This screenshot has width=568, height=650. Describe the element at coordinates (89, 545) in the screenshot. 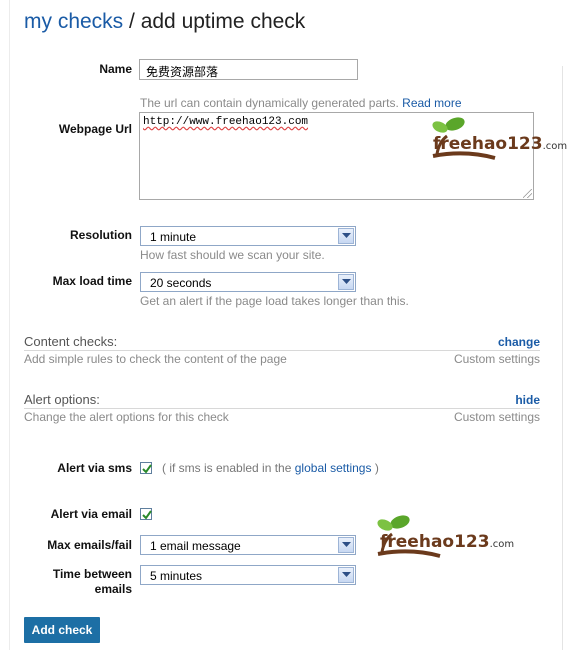

I see `max-emails-label: Max emails/fail` at that location.